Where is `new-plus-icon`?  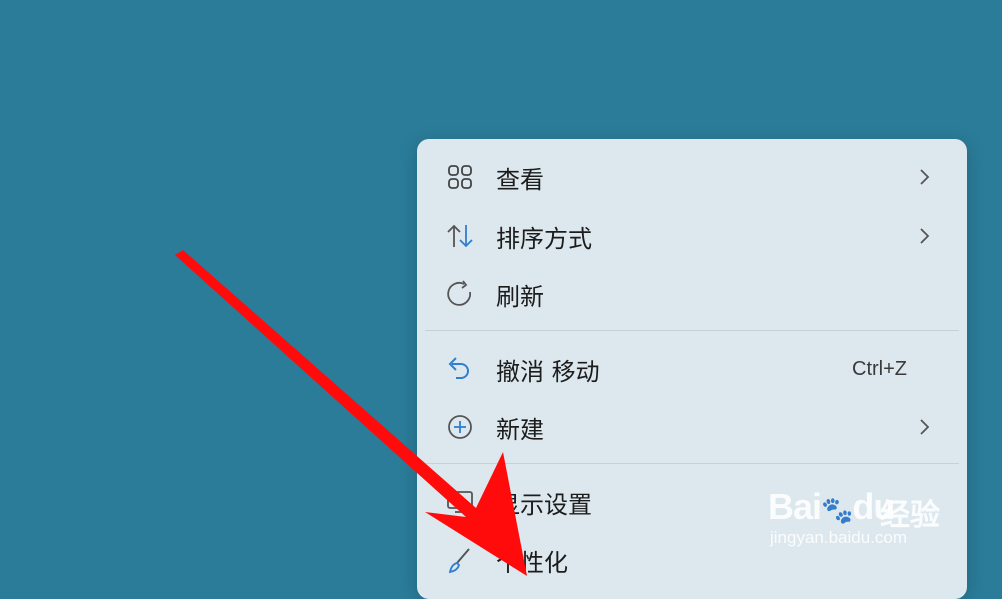 new-plus-icon is located at coordinates (460, 427).